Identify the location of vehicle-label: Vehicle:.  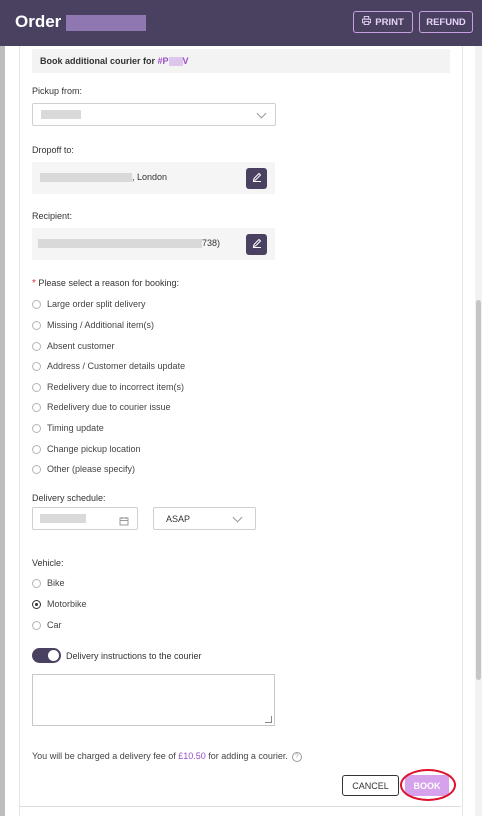
(48, 563).